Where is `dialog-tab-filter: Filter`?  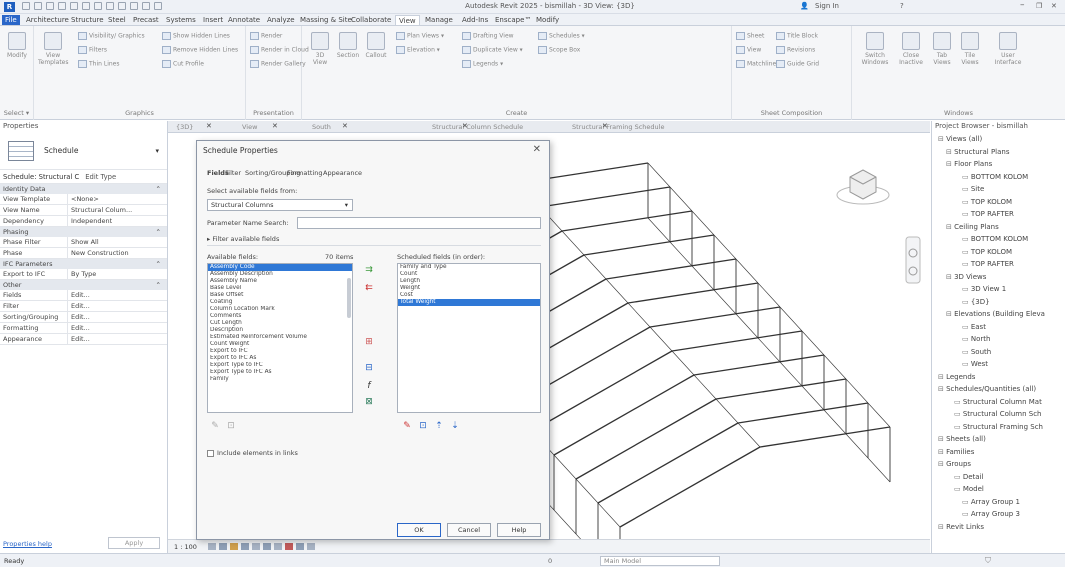
dialog-tab-filter: Filter is located at coordinates (233, 173).